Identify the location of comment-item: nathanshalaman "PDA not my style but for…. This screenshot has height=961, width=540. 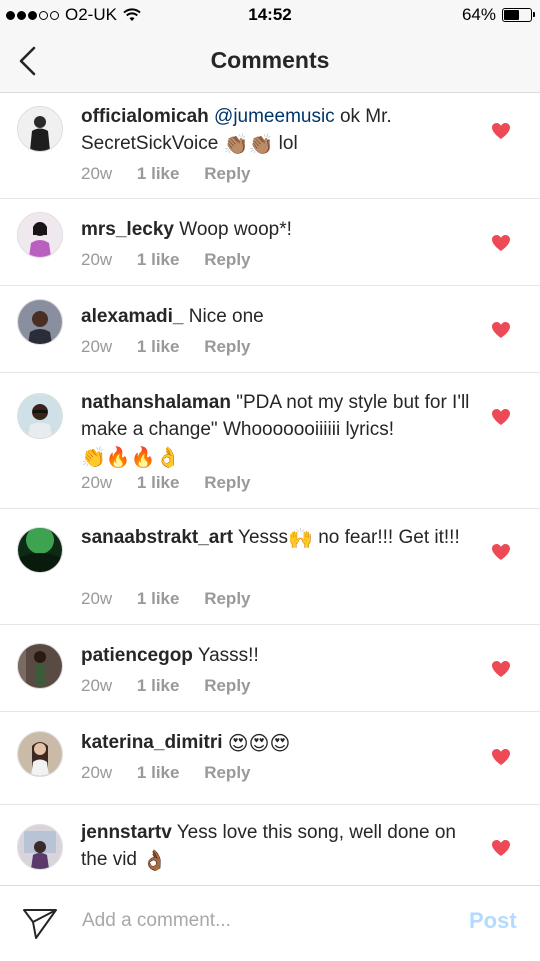
(270, 441).